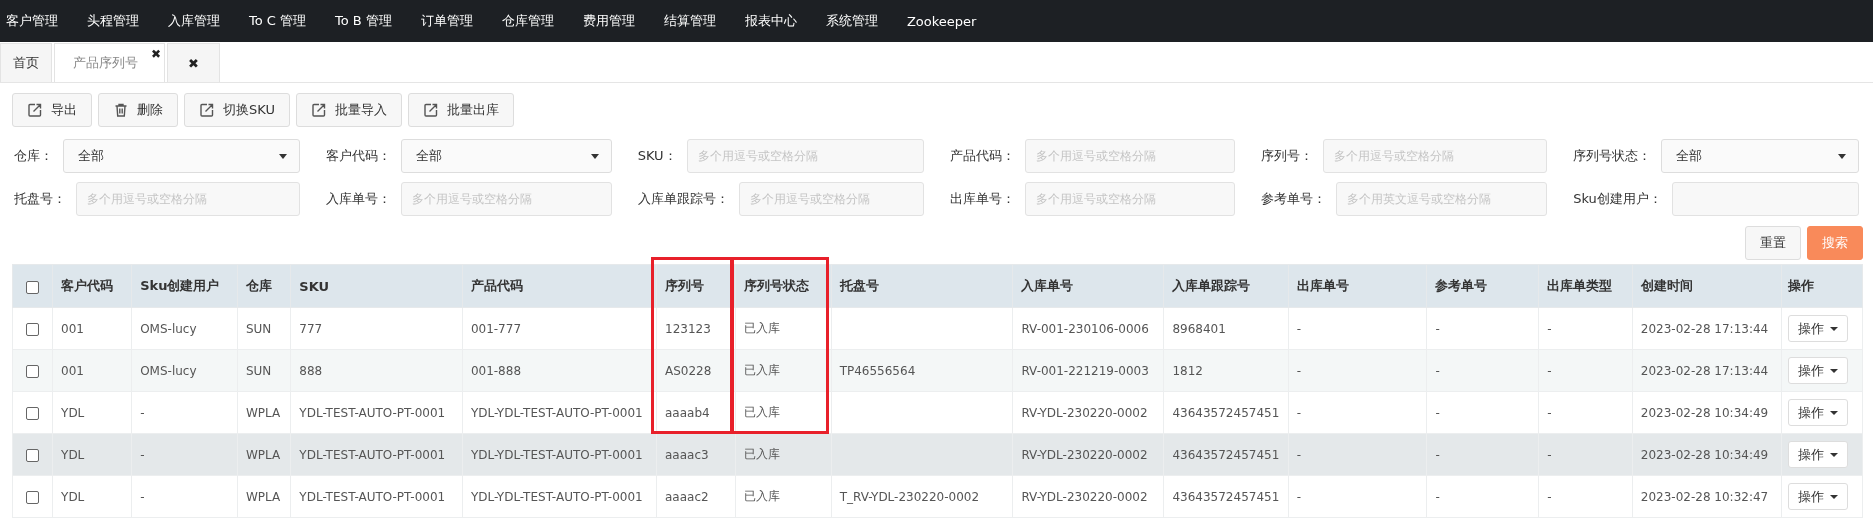 This screenshot has height=529, width=1873. Describe the element at coordinates (982, 199) in the screenshot. I see `filter-label: 出库单号：` at that location.